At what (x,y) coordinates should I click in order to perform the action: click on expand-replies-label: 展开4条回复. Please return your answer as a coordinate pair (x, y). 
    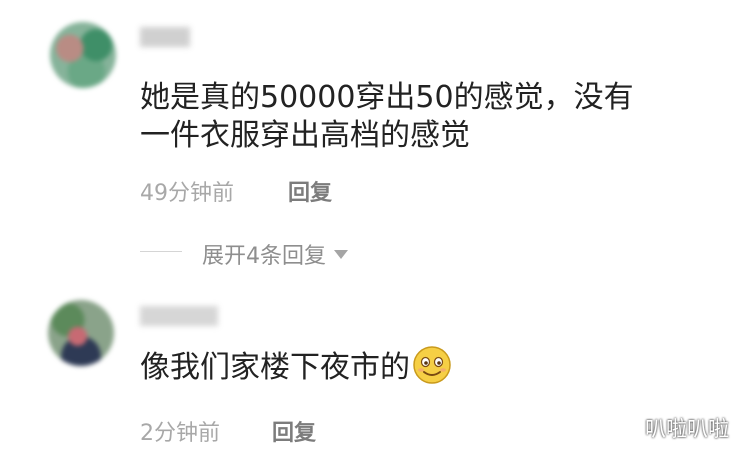
    Looking at the image, I should click on (264, 256).